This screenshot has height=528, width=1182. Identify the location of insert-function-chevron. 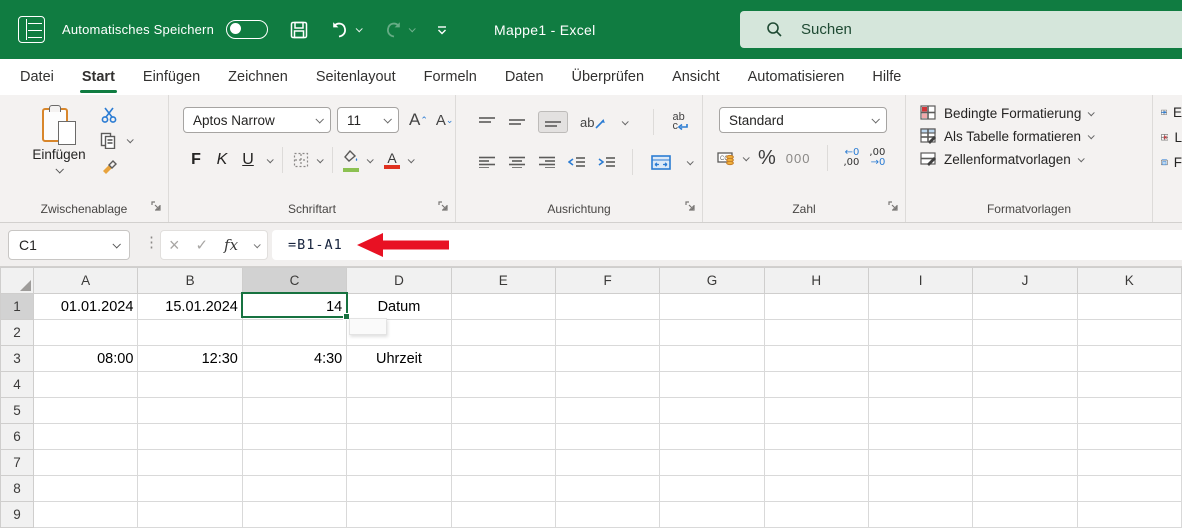
(257, 244).